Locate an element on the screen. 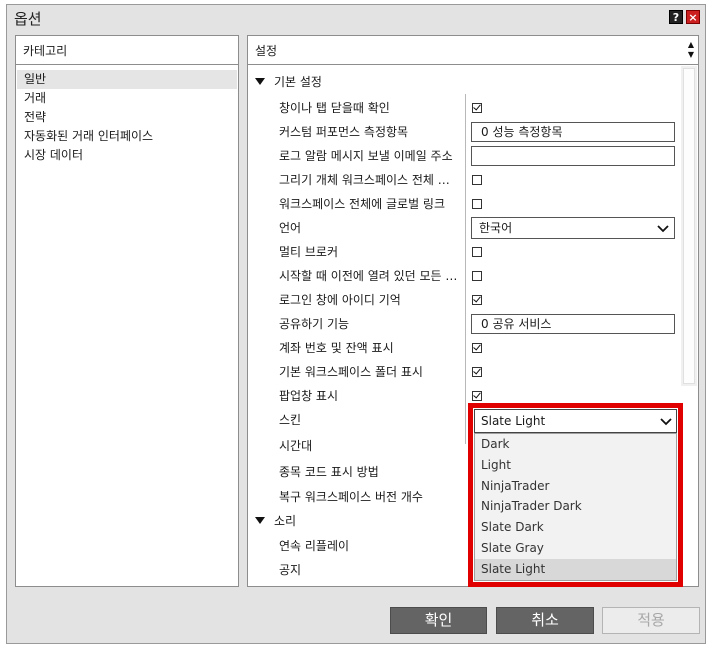 The width and height of the screenshot is (712, 650). category-header-label: 카테고리 is located at coordinates (45, 51).